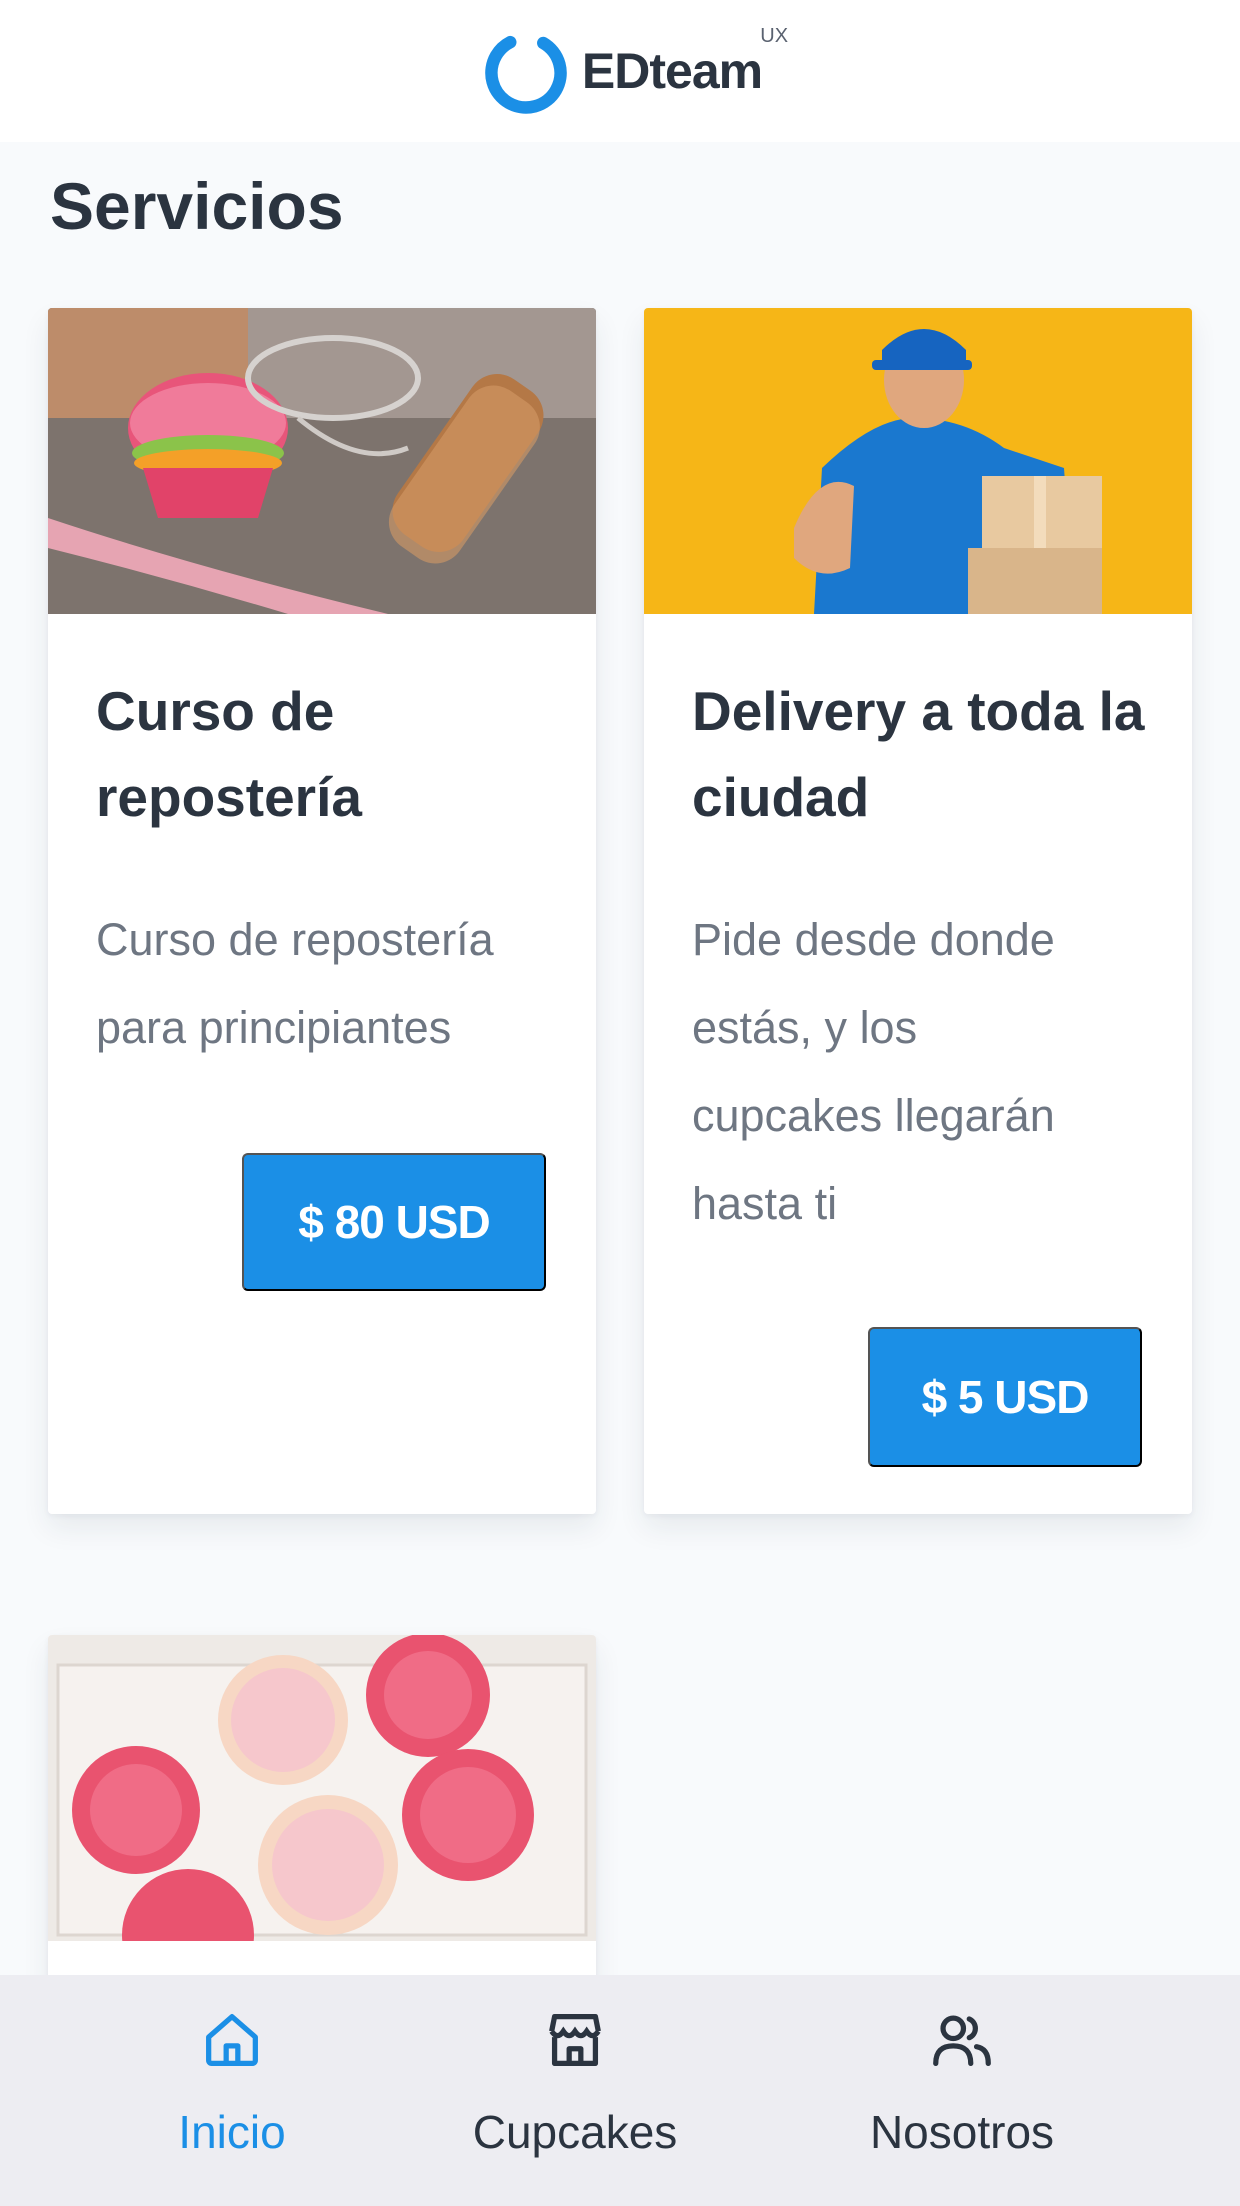 The width and height of the screenshot is (1240, 2206). What do you see at coordinates (774, 36) in the screenshot?
I see `logo-sup: UX` at bounding box center [774, 36].